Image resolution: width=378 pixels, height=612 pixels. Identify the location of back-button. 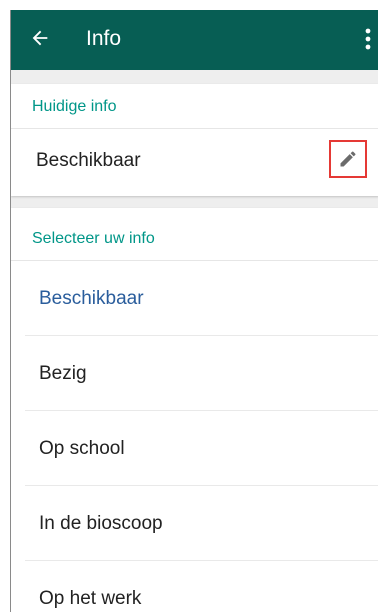
(40, 38).